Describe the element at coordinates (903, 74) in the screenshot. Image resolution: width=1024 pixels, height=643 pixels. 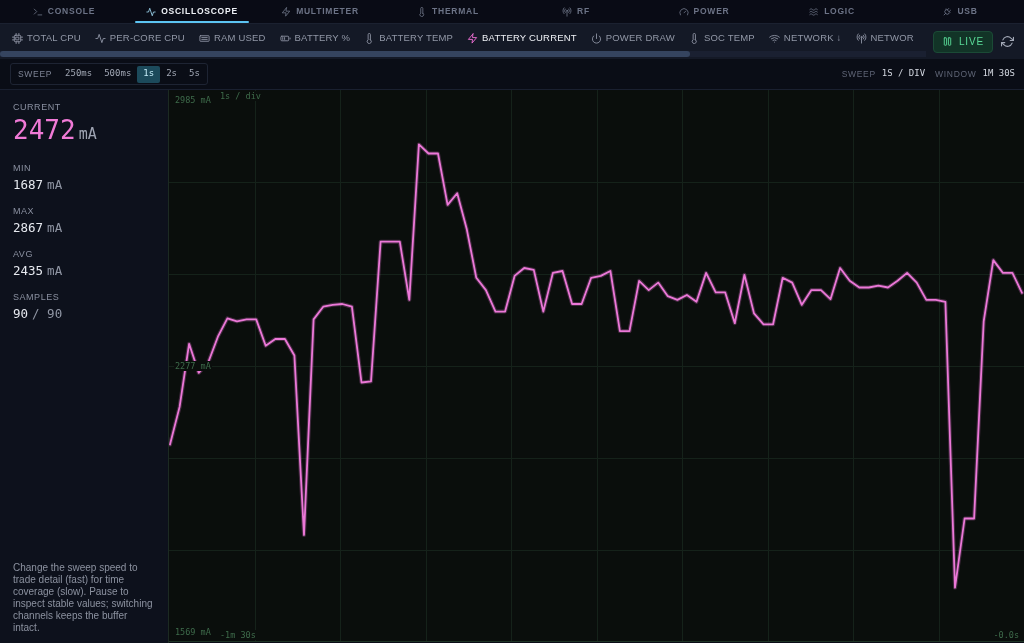
I see `scale-value: 1S / DIV` at that location.